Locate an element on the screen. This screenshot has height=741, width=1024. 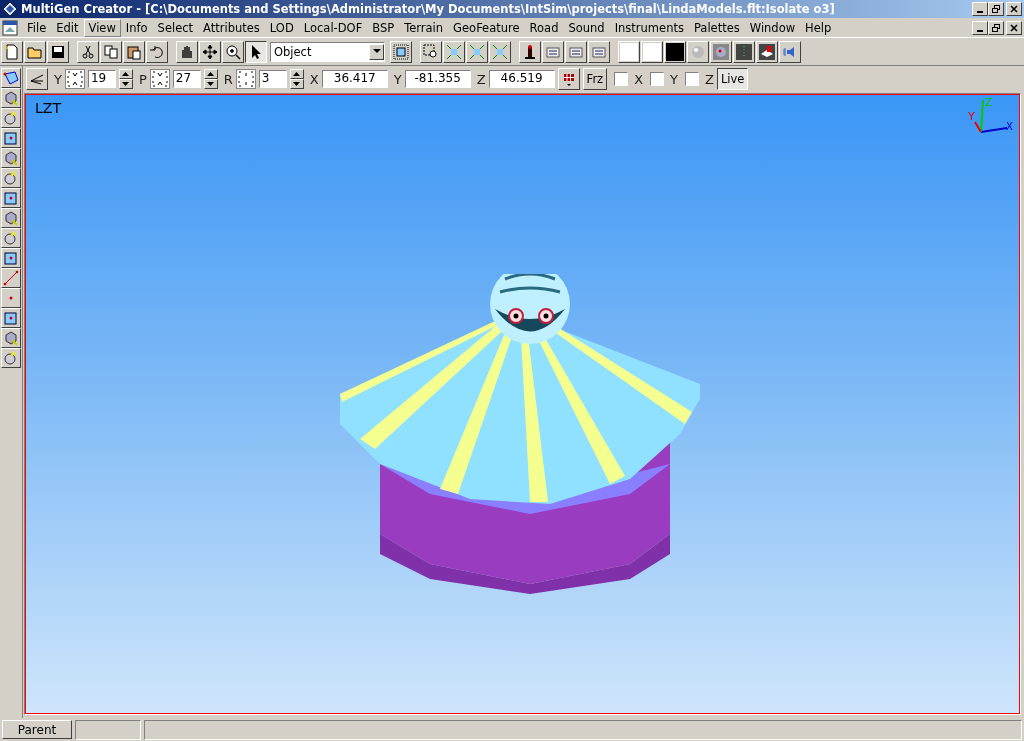
fit-view-icon is located at coordinates (477, 51).